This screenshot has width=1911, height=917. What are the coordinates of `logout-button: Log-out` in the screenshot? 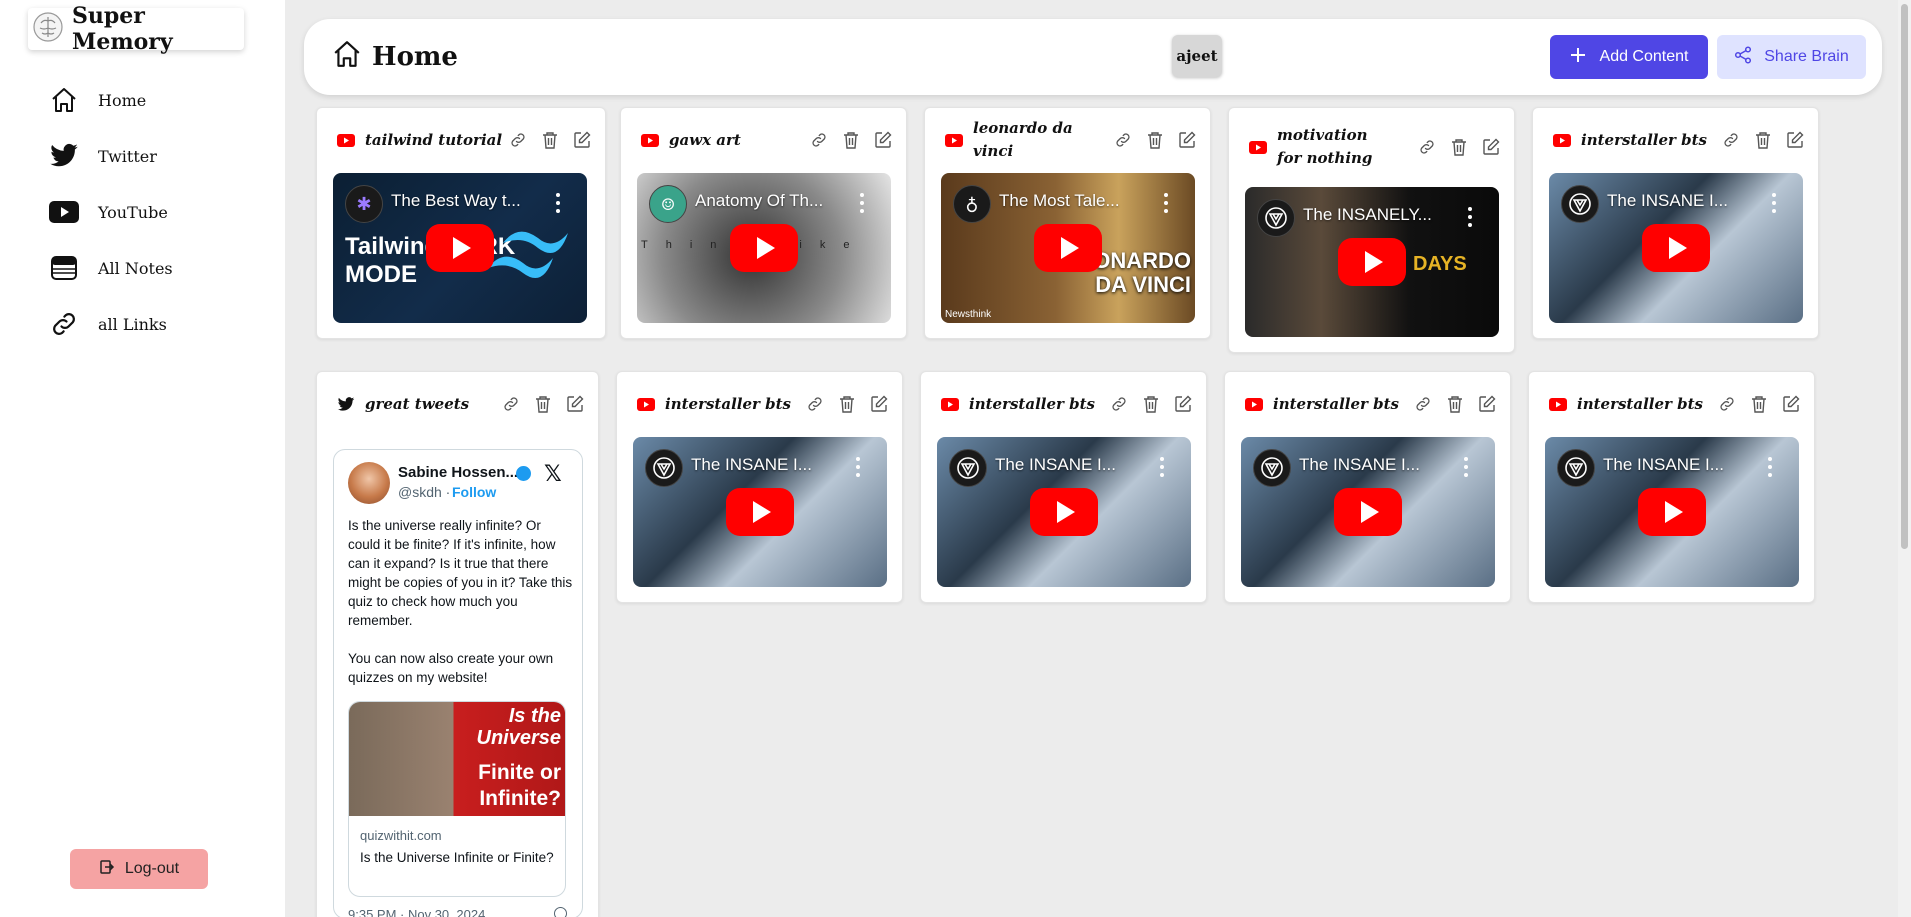 It's located at (139, 869).